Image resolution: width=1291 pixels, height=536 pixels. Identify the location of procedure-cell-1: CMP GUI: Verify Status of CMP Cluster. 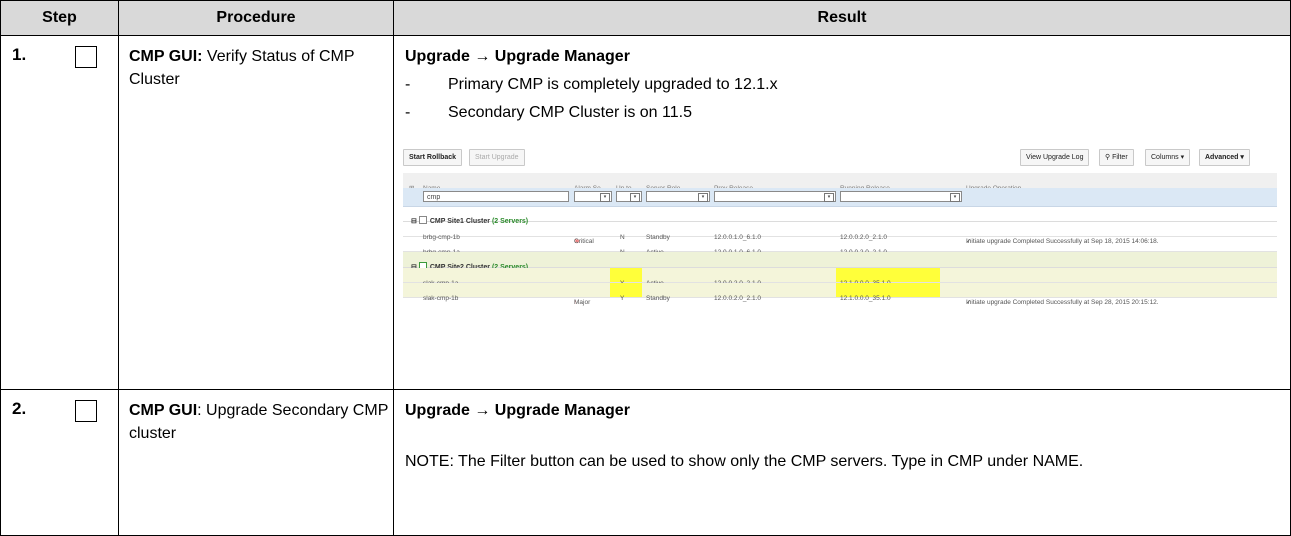
(256, 212).